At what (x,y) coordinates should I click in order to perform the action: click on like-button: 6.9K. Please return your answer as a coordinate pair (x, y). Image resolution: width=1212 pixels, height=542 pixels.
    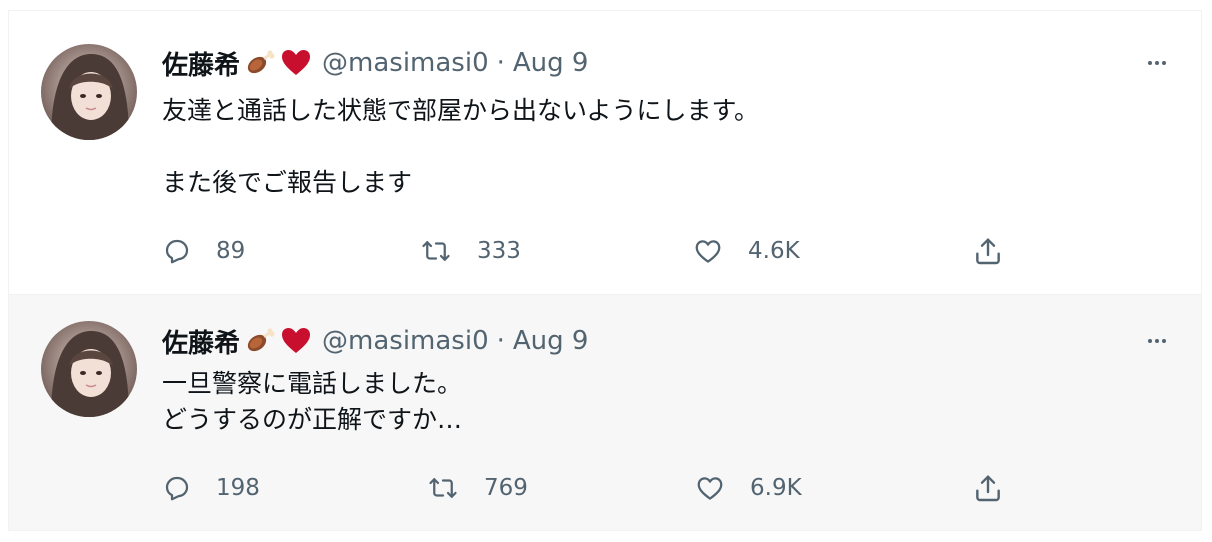
    Looking at the image, I should click on (748, 488).